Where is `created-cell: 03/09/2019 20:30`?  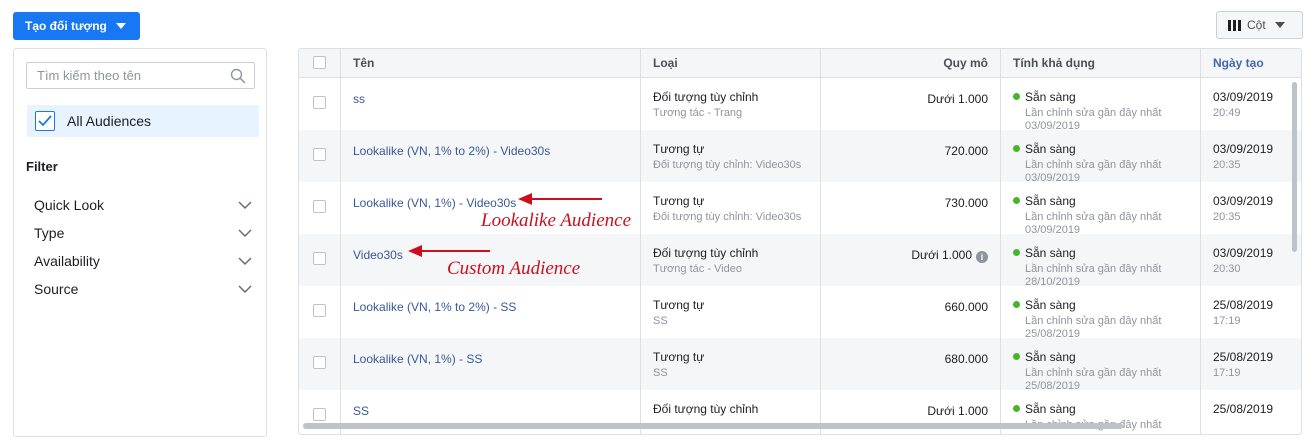 created-cell: 03/09/2019 20:30 is located at coordinates (1251, 260).